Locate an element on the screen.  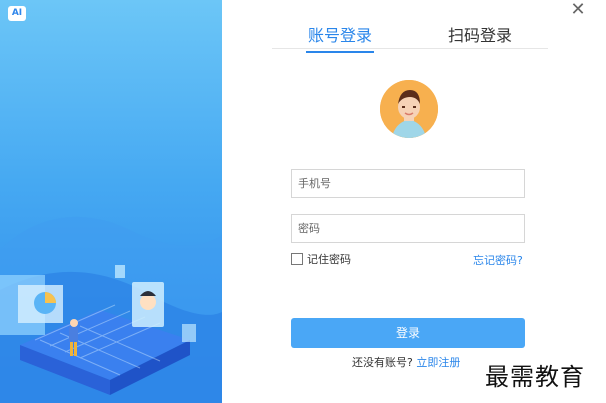
phone-input: 手机号 is located at coordinates (408, 183).